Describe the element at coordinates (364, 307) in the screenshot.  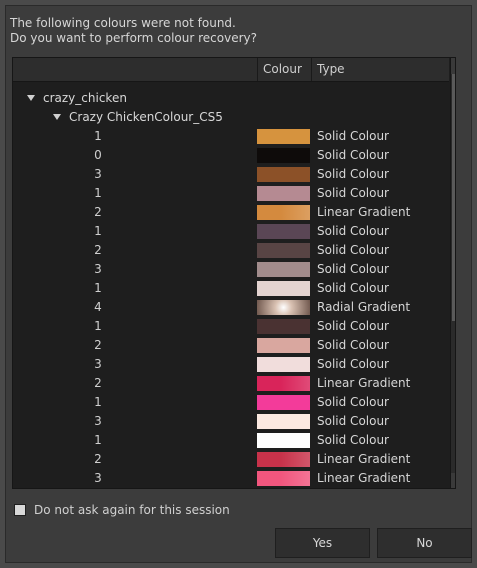
I see `colour-type: Radial Gradient` at that location.